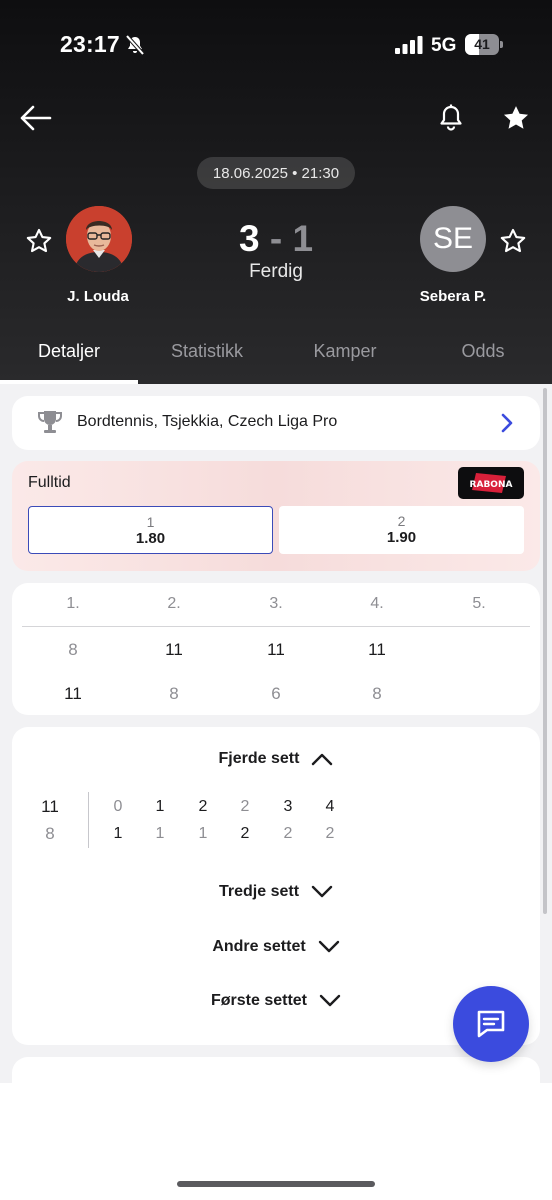 Image resolution: width=552 pixels, height=1200 pixels. What do you see at coordinates (330, 806) in the screenshot?
I see `home-point: 4` at bounding box center [330, 806].